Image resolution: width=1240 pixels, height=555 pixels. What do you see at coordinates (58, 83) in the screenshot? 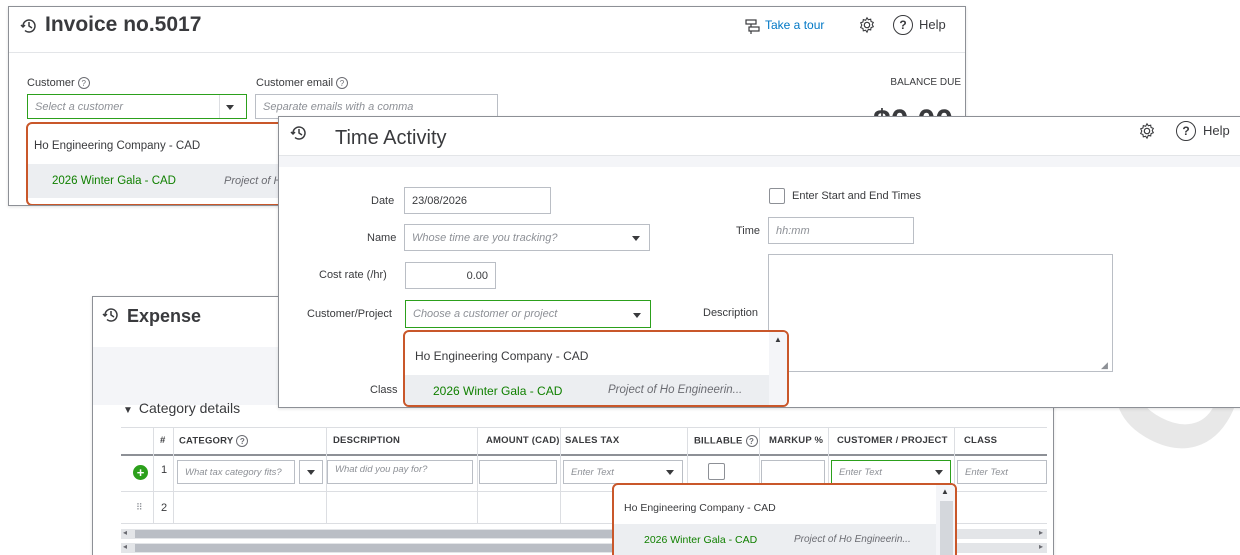
I see `customer-label: Customer?` at bounding box center [58, 83].